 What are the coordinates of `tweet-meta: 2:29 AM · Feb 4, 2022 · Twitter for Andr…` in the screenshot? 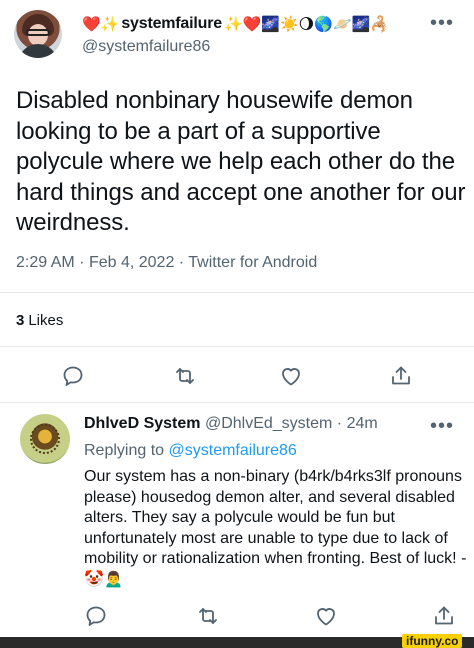 It's located at (166, 263).